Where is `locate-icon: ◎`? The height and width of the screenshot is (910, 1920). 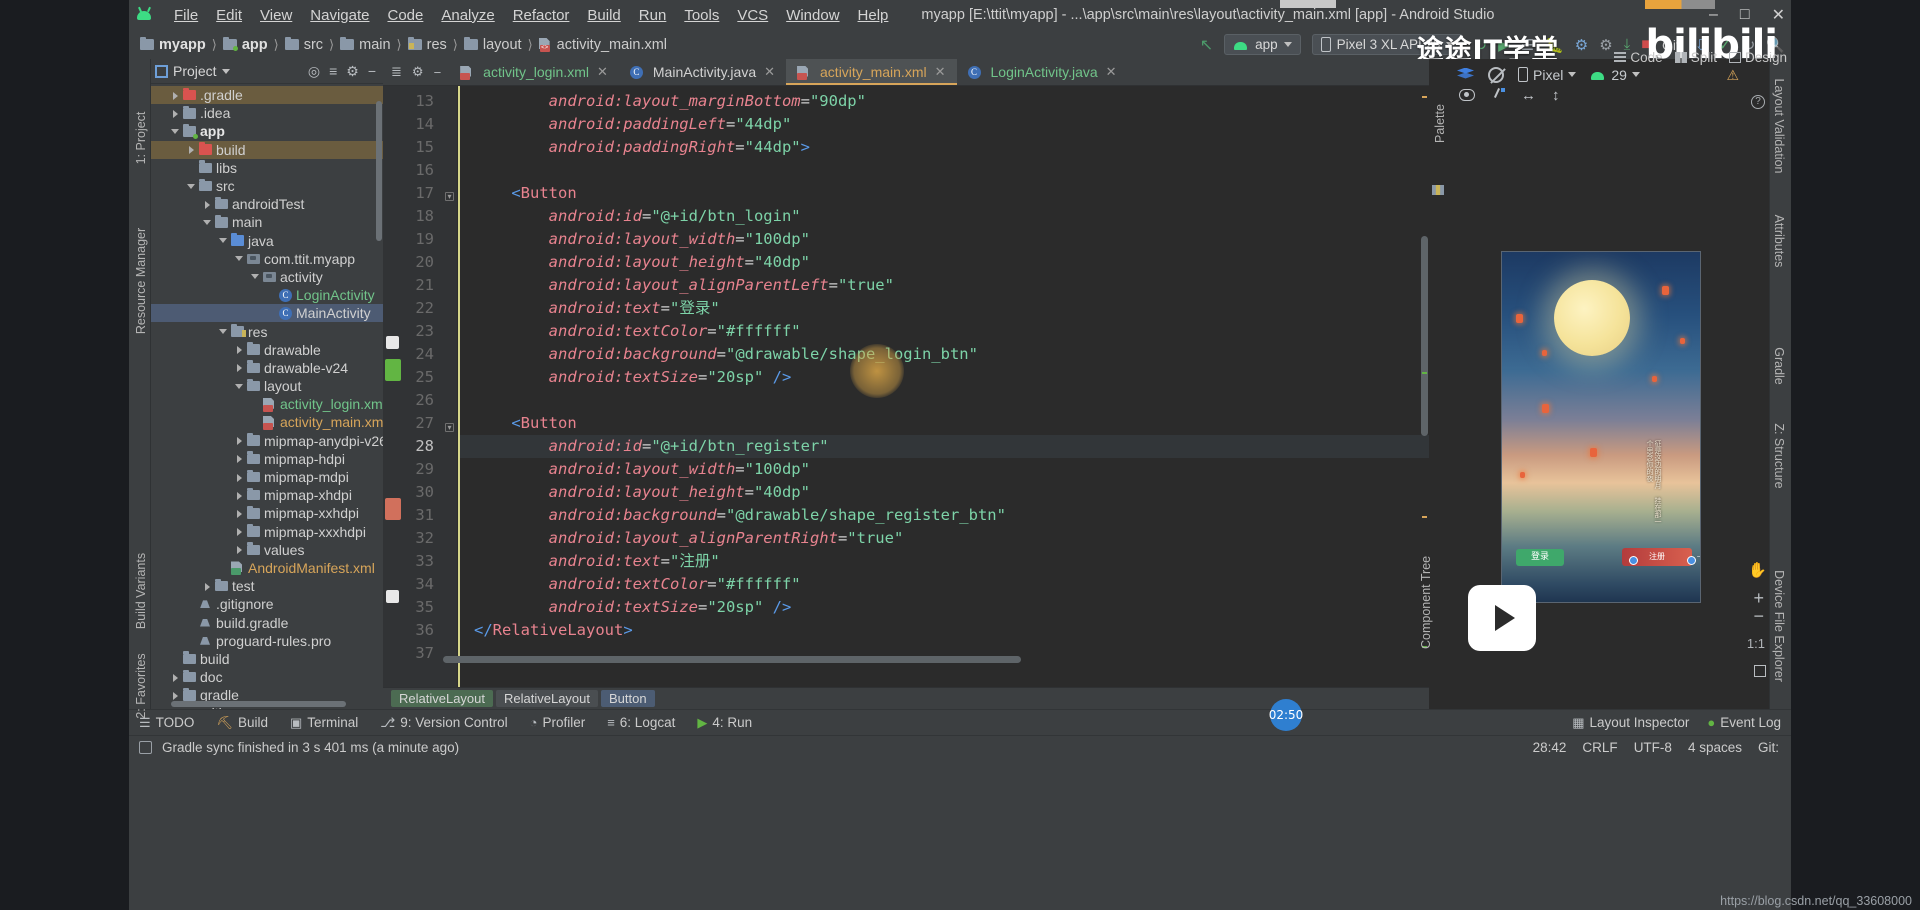
locate-icon: ◎ is located at coordinates (314, 71).